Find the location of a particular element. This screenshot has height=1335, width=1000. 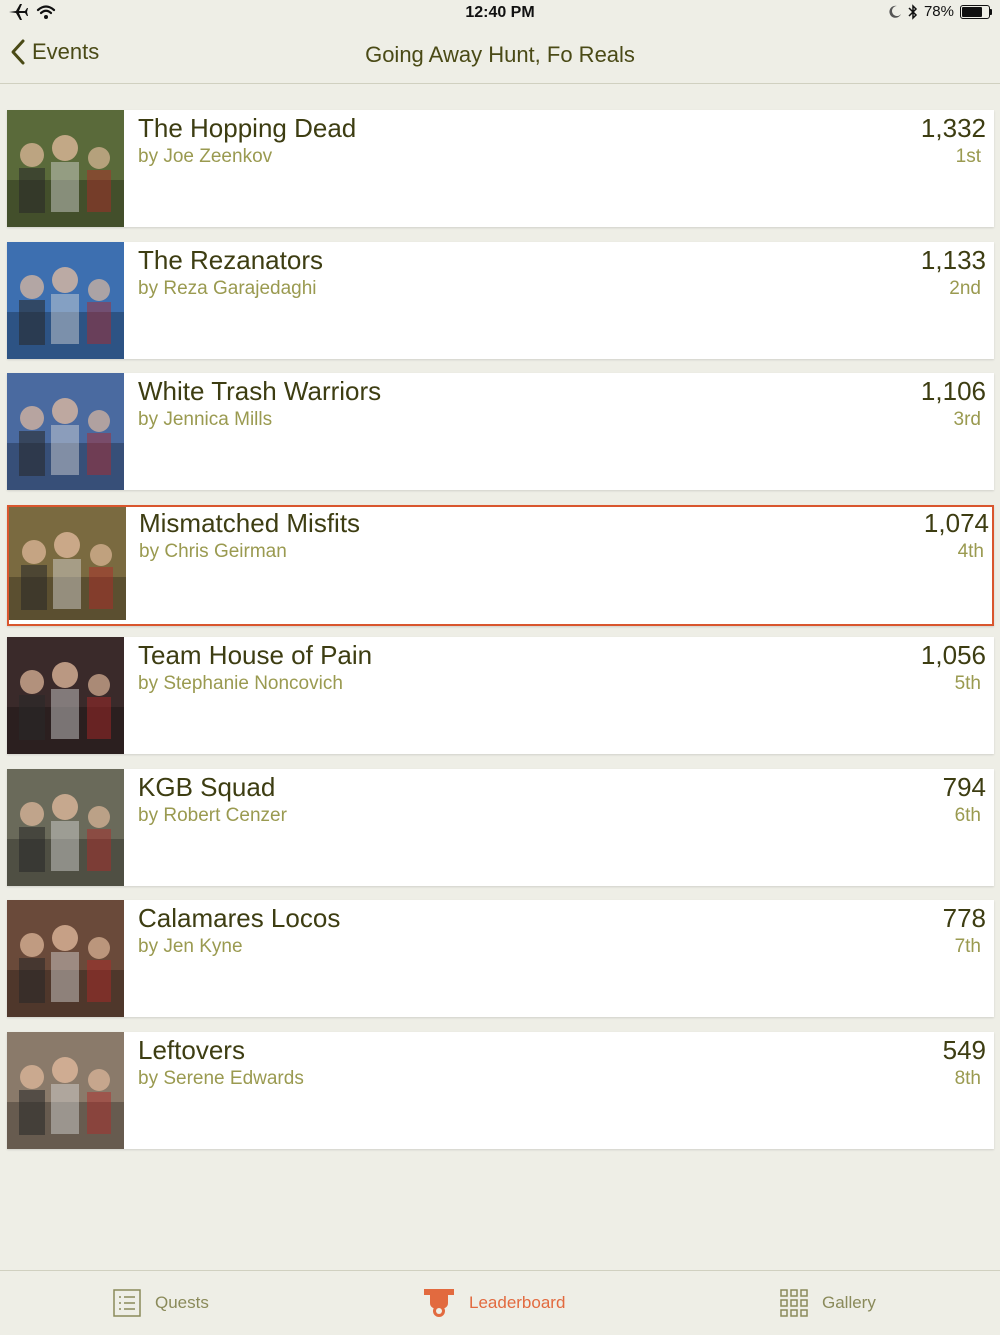

team-owner: by Robert Cenzer is located at coordinates (212, 815).